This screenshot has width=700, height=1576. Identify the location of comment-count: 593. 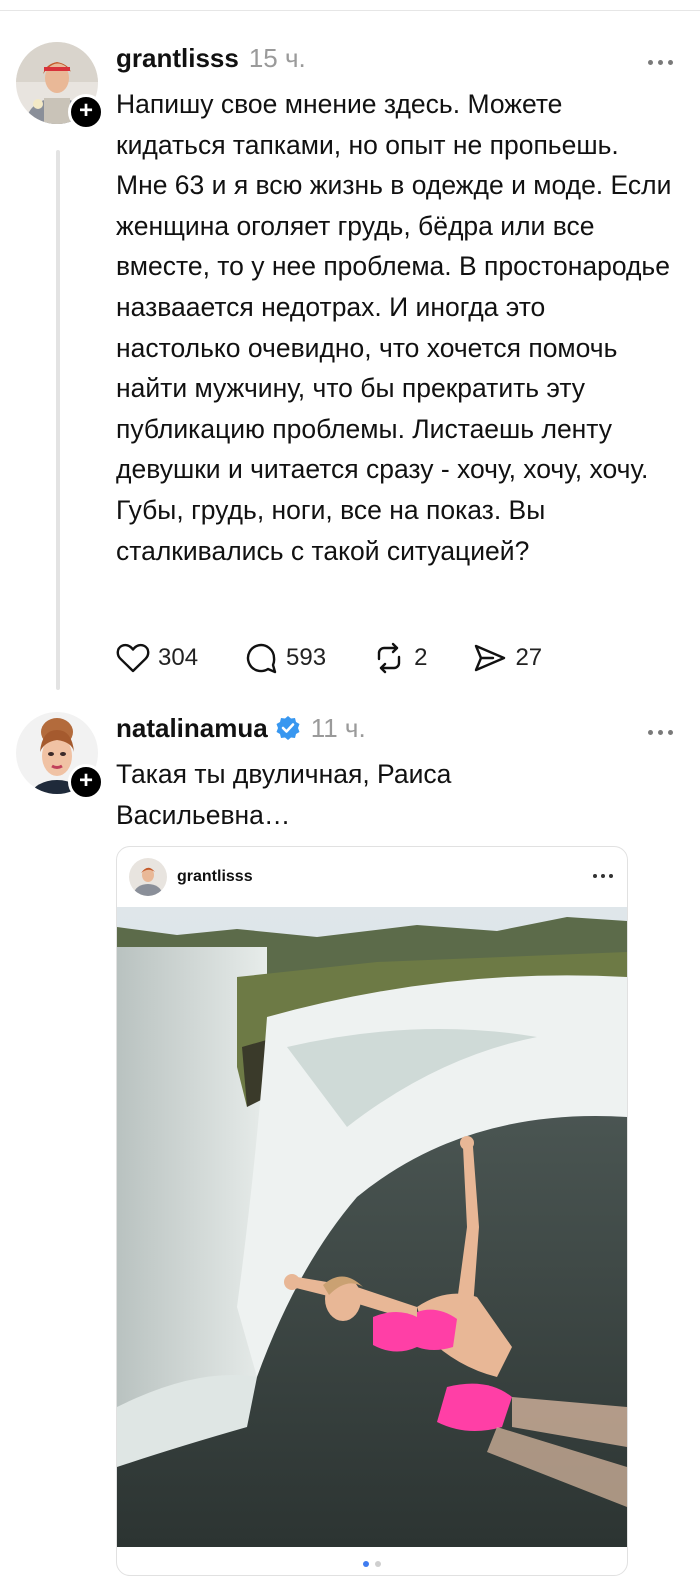
(306, 657).